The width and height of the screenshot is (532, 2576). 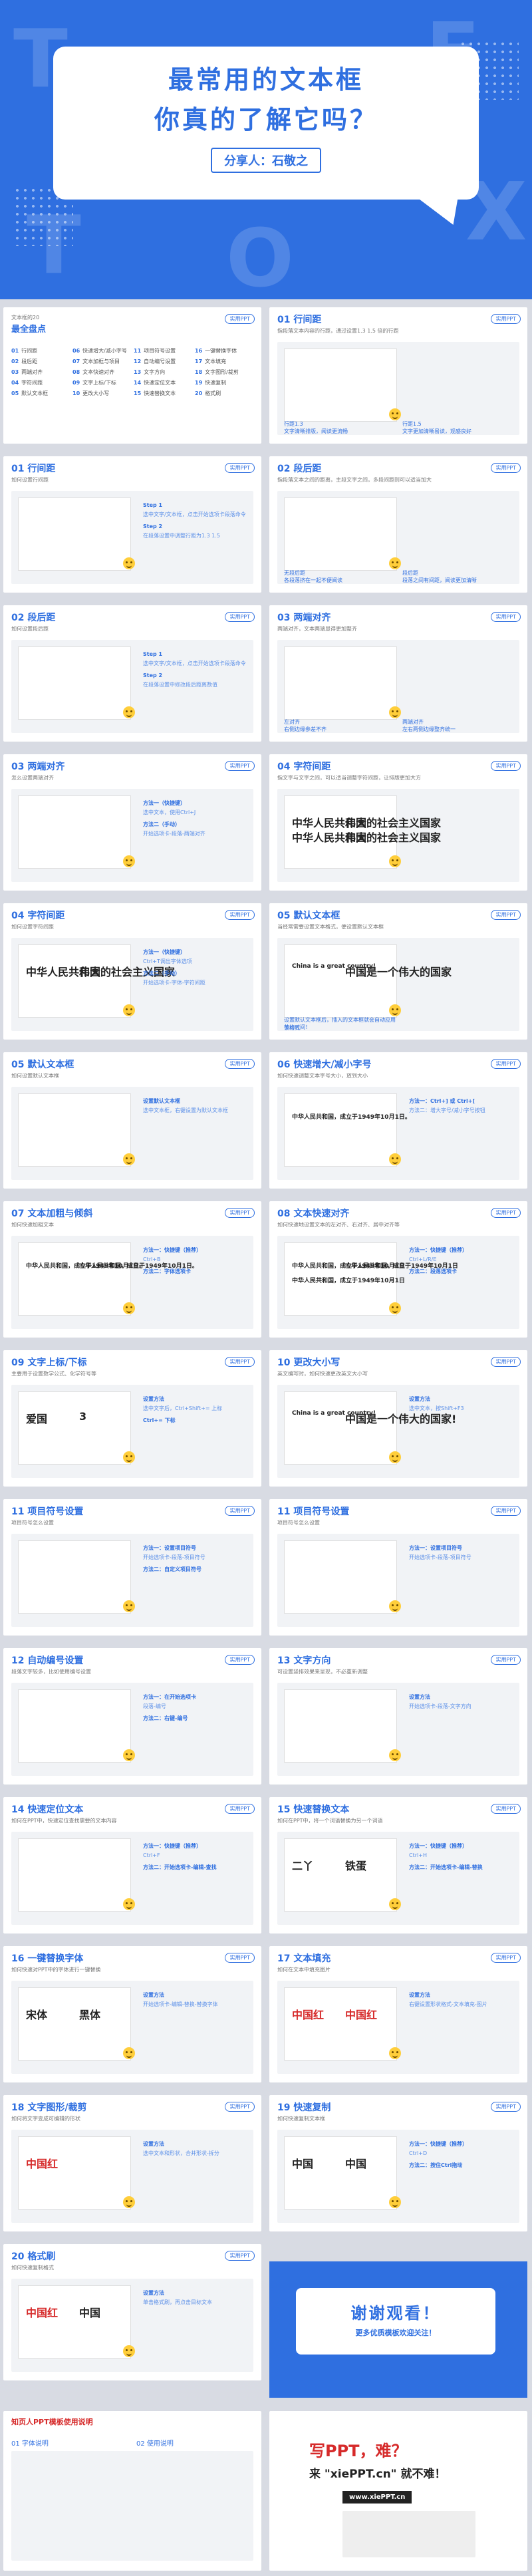 I want to click on promo-url: www.xiePPT.cn, so click(x=377, y=2497).